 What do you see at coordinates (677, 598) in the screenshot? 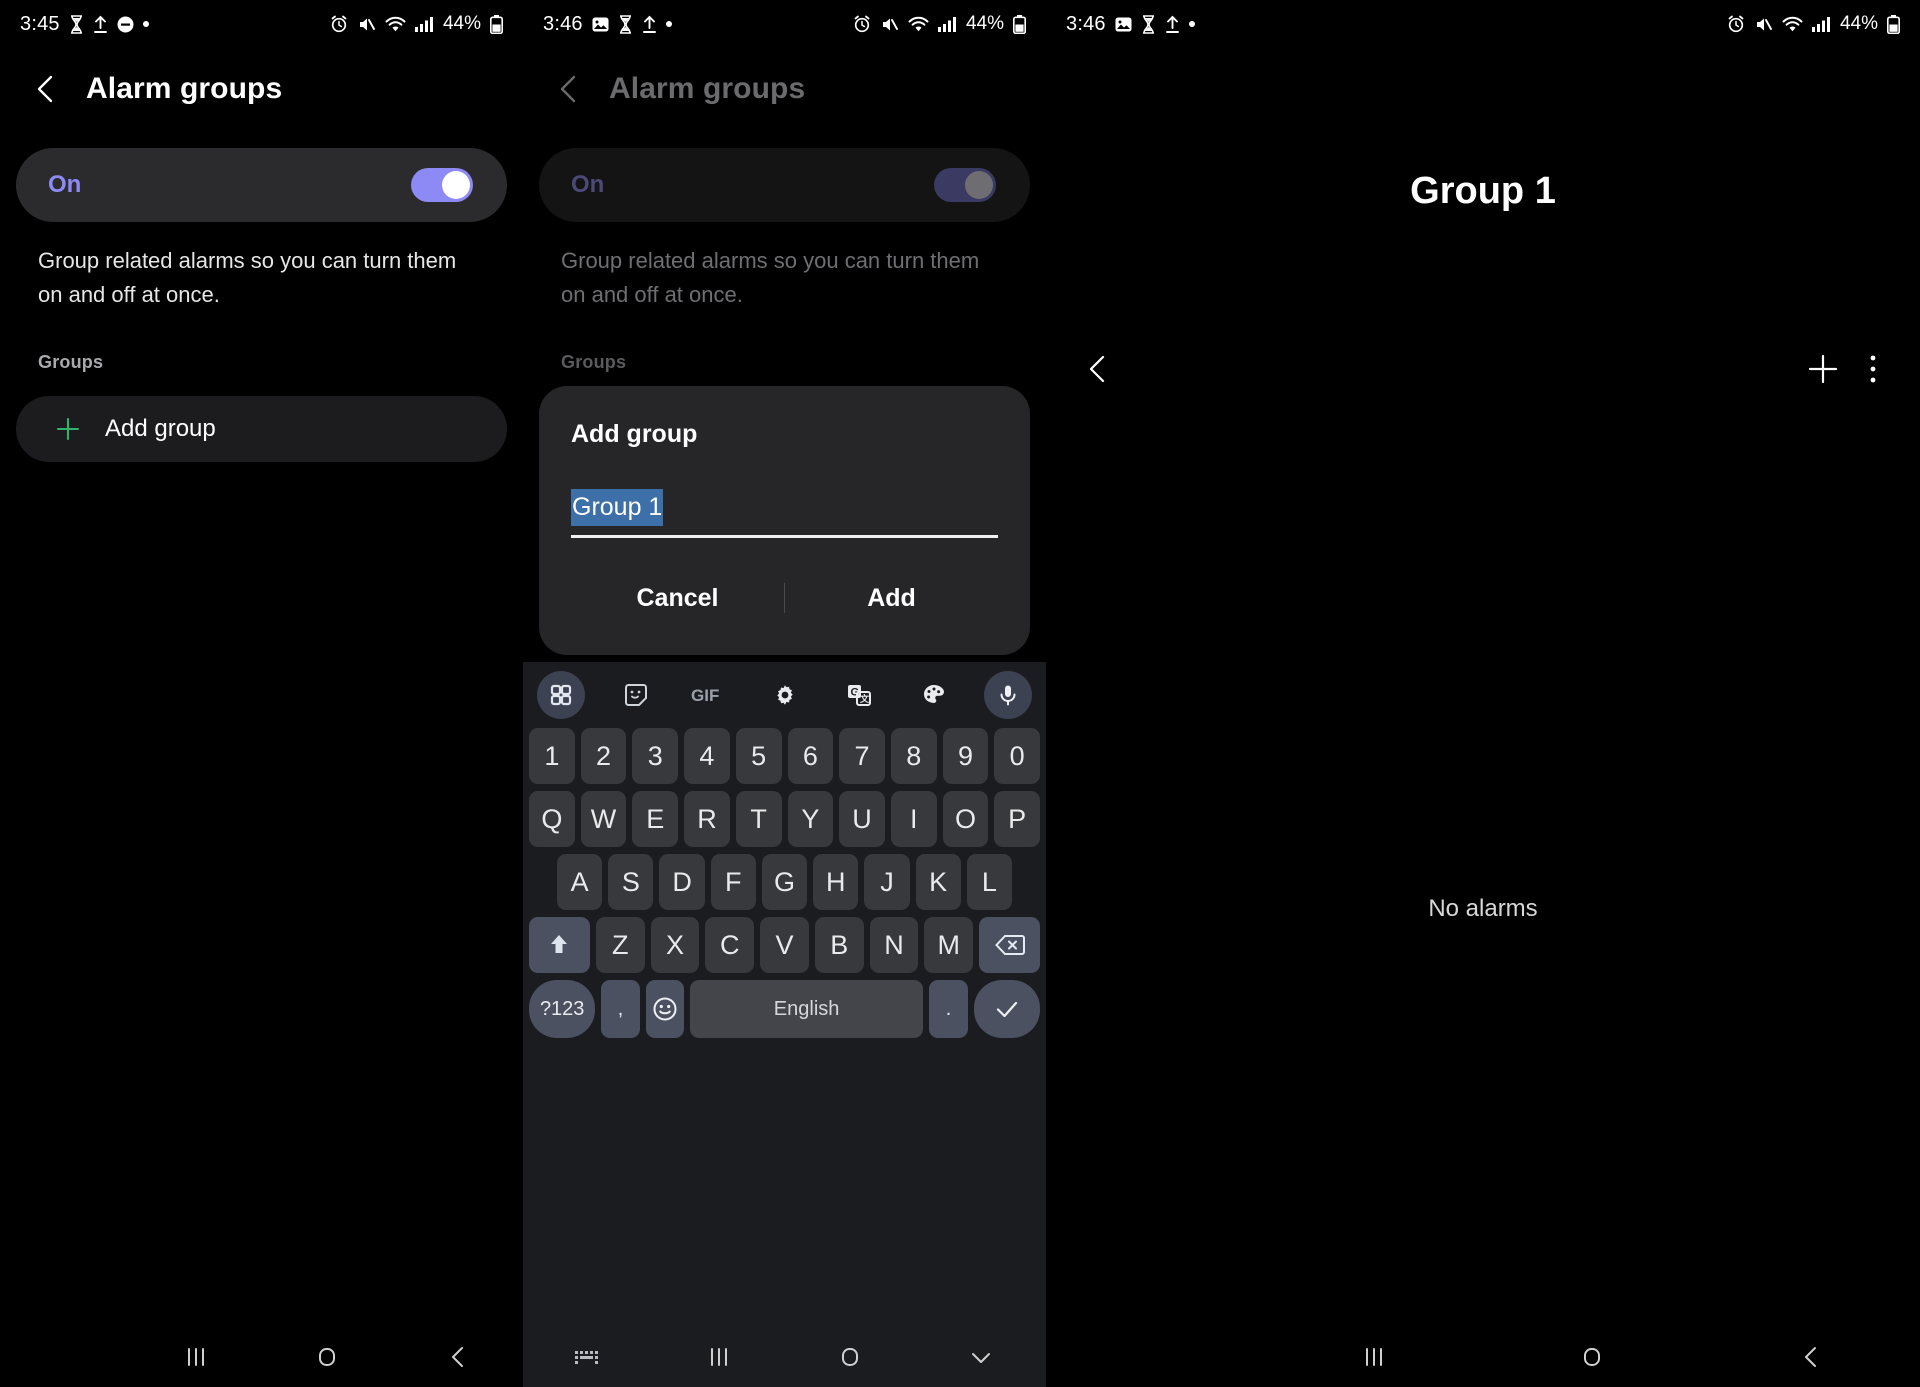
I see `cancel-button: Cancel` at bounding box center [677, 598].